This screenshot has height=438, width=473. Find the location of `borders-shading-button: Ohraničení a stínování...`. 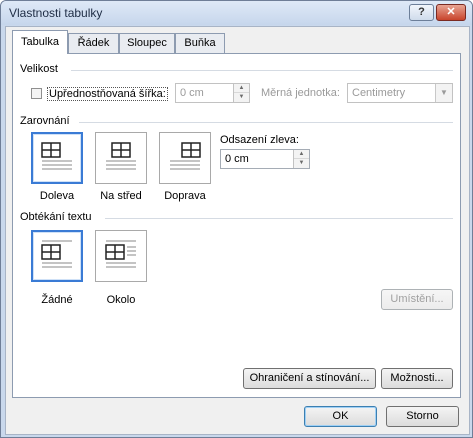

borders-shading-button: Ohraničení a stínování... is located at coordinates (309, 378).